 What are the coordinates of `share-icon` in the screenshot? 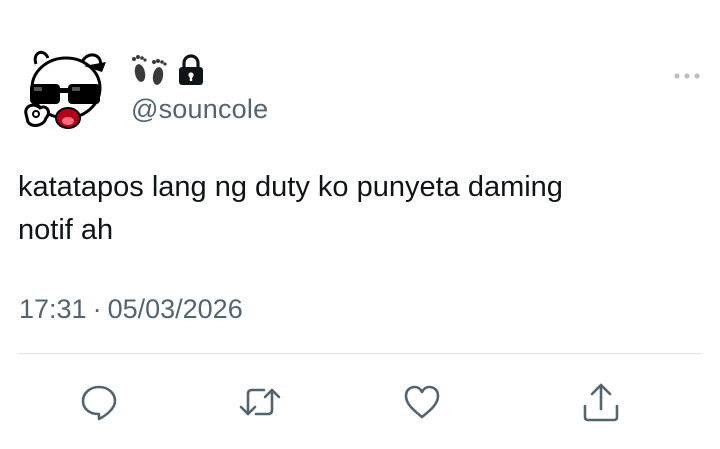 It's located at (601, 402).